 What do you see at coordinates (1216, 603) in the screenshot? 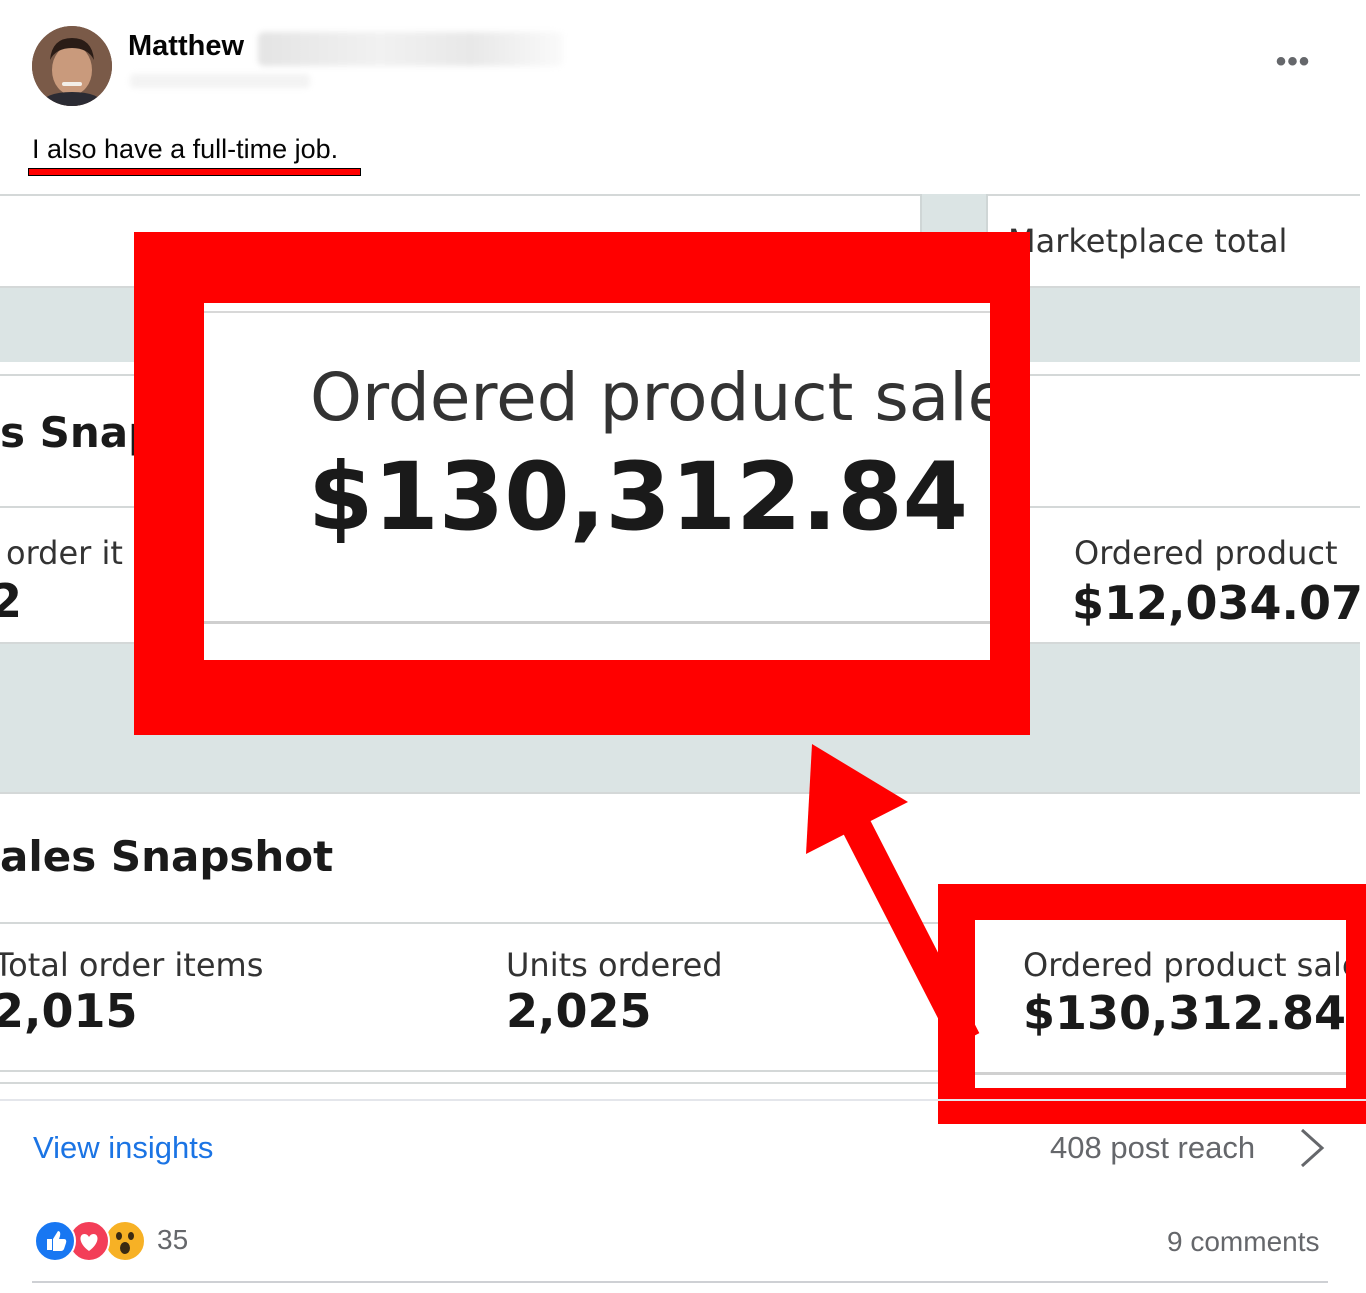
I see `ordered-product-value: $12,034.07` at bounding box center [1216, 603].